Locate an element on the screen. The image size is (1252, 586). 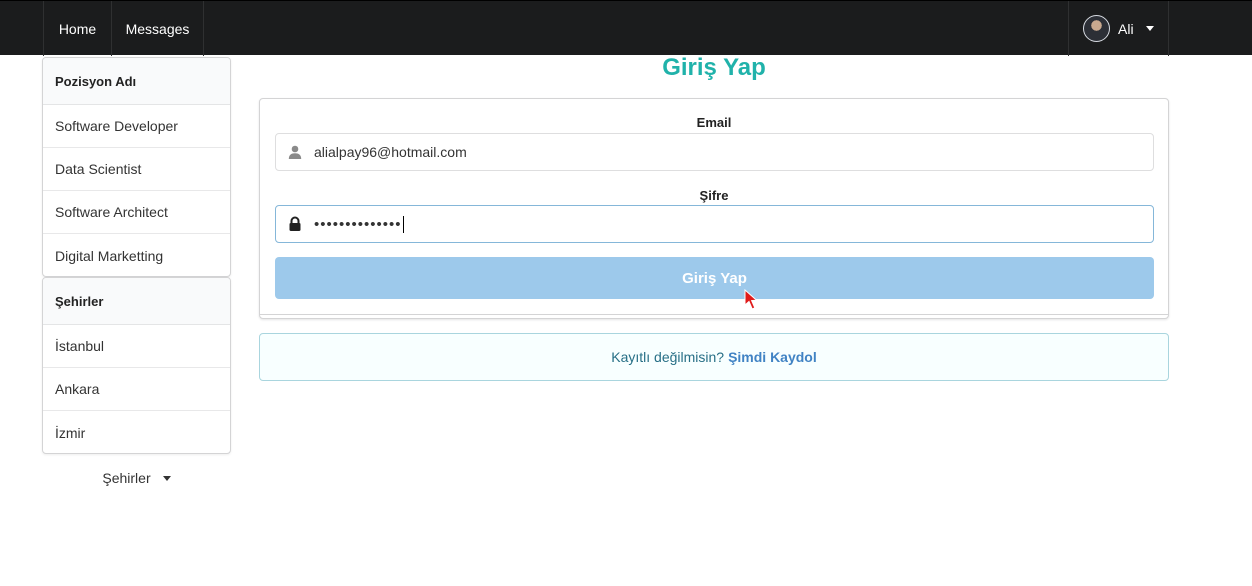
city-item-ankara: Ankara is located at coordinates (136, 389).